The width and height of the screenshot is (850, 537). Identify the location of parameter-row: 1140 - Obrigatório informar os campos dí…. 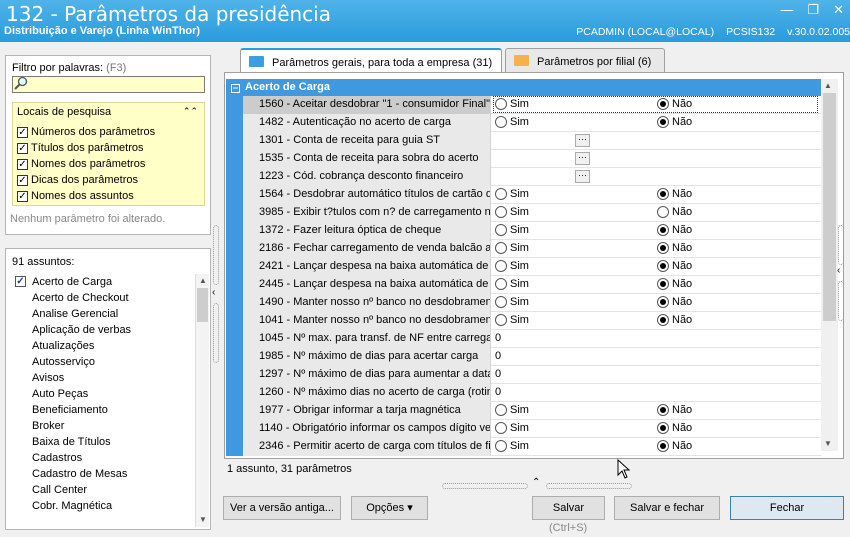
(523, 429).